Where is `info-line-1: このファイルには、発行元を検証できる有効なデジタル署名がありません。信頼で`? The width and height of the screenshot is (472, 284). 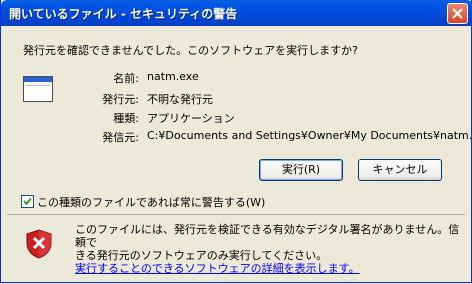
info-line-1: このファイルには、発行元を検証できる有効なデジタル署名がありません。信頼で is located at coordinates (267, 236).